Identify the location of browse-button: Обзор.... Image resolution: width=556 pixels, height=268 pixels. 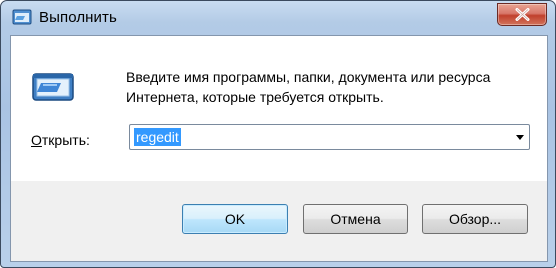
(475, 219).